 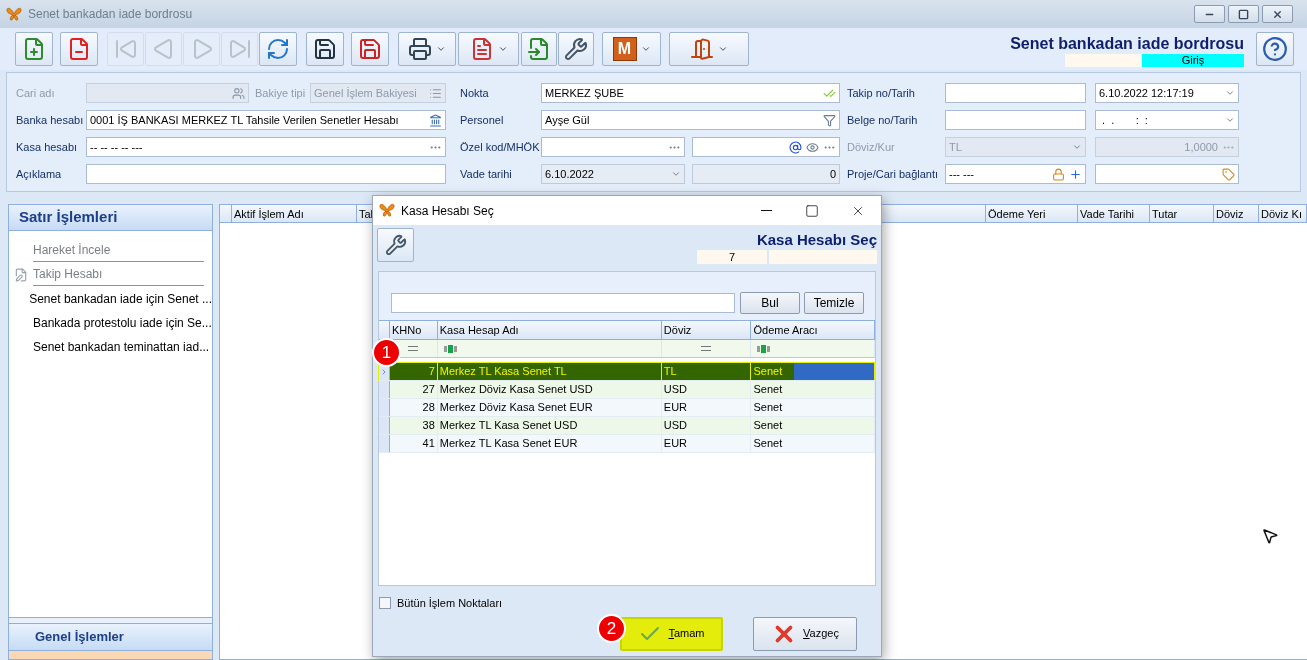 I want to click on save-icon, so click(x=325, y=49).